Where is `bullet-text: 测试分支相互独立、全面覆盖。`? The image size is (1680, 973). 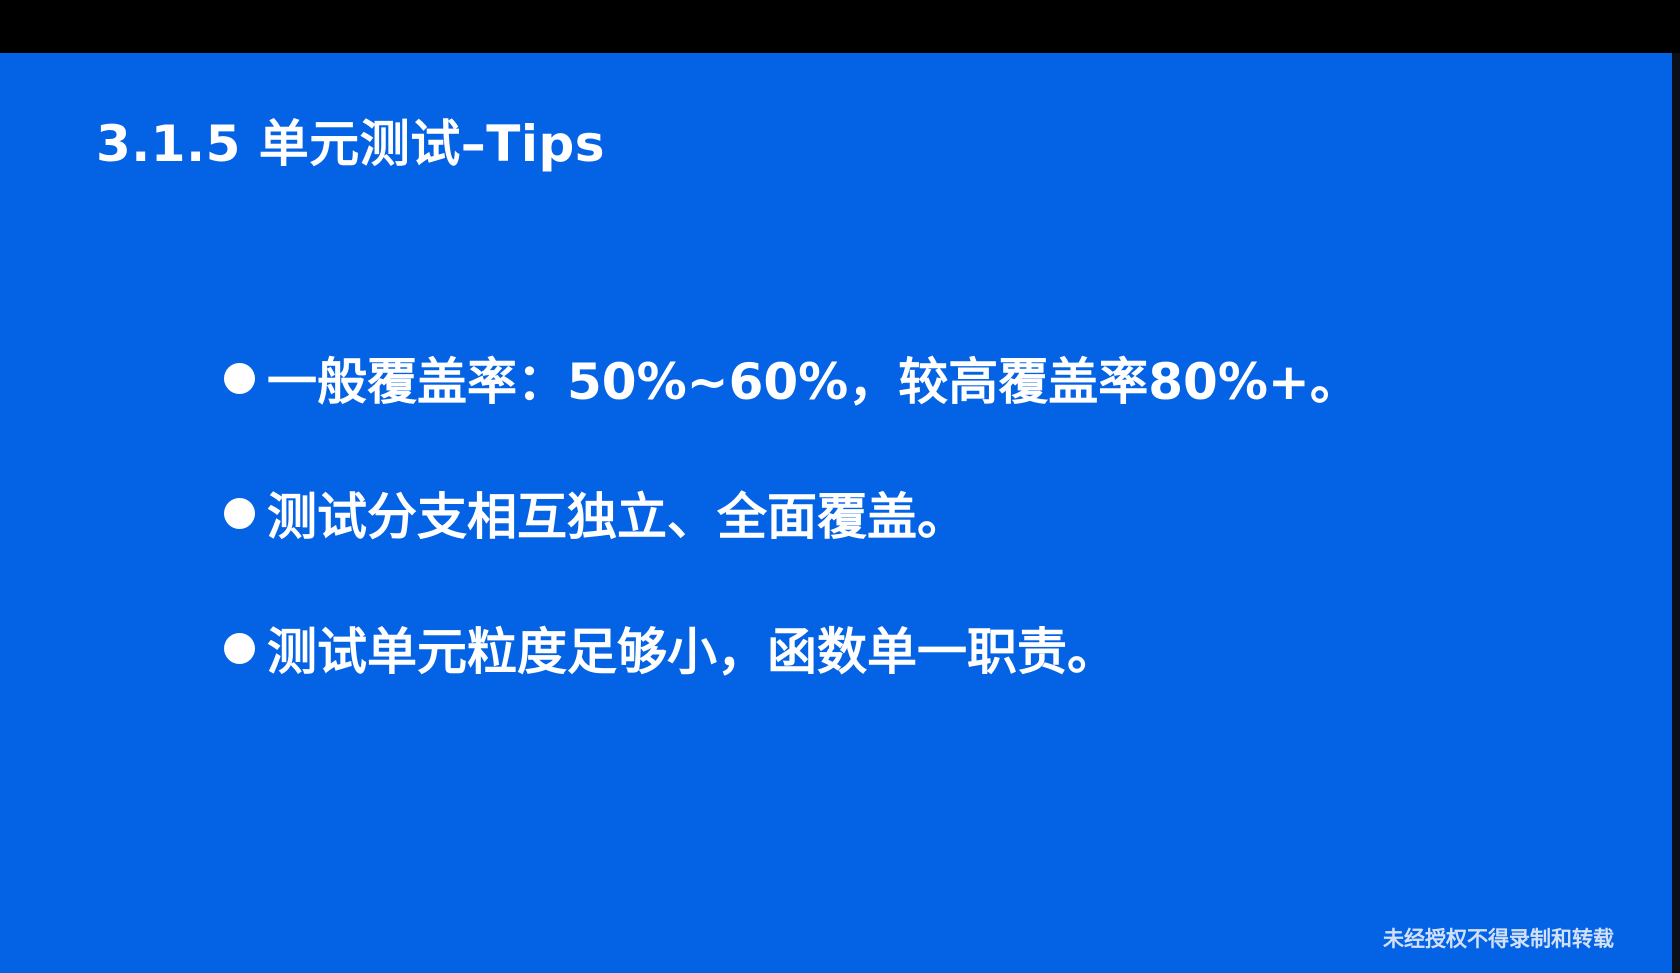
bullet-text: 测试分支相互独立、全面覆盖。 is located at coordinates (617, 517).